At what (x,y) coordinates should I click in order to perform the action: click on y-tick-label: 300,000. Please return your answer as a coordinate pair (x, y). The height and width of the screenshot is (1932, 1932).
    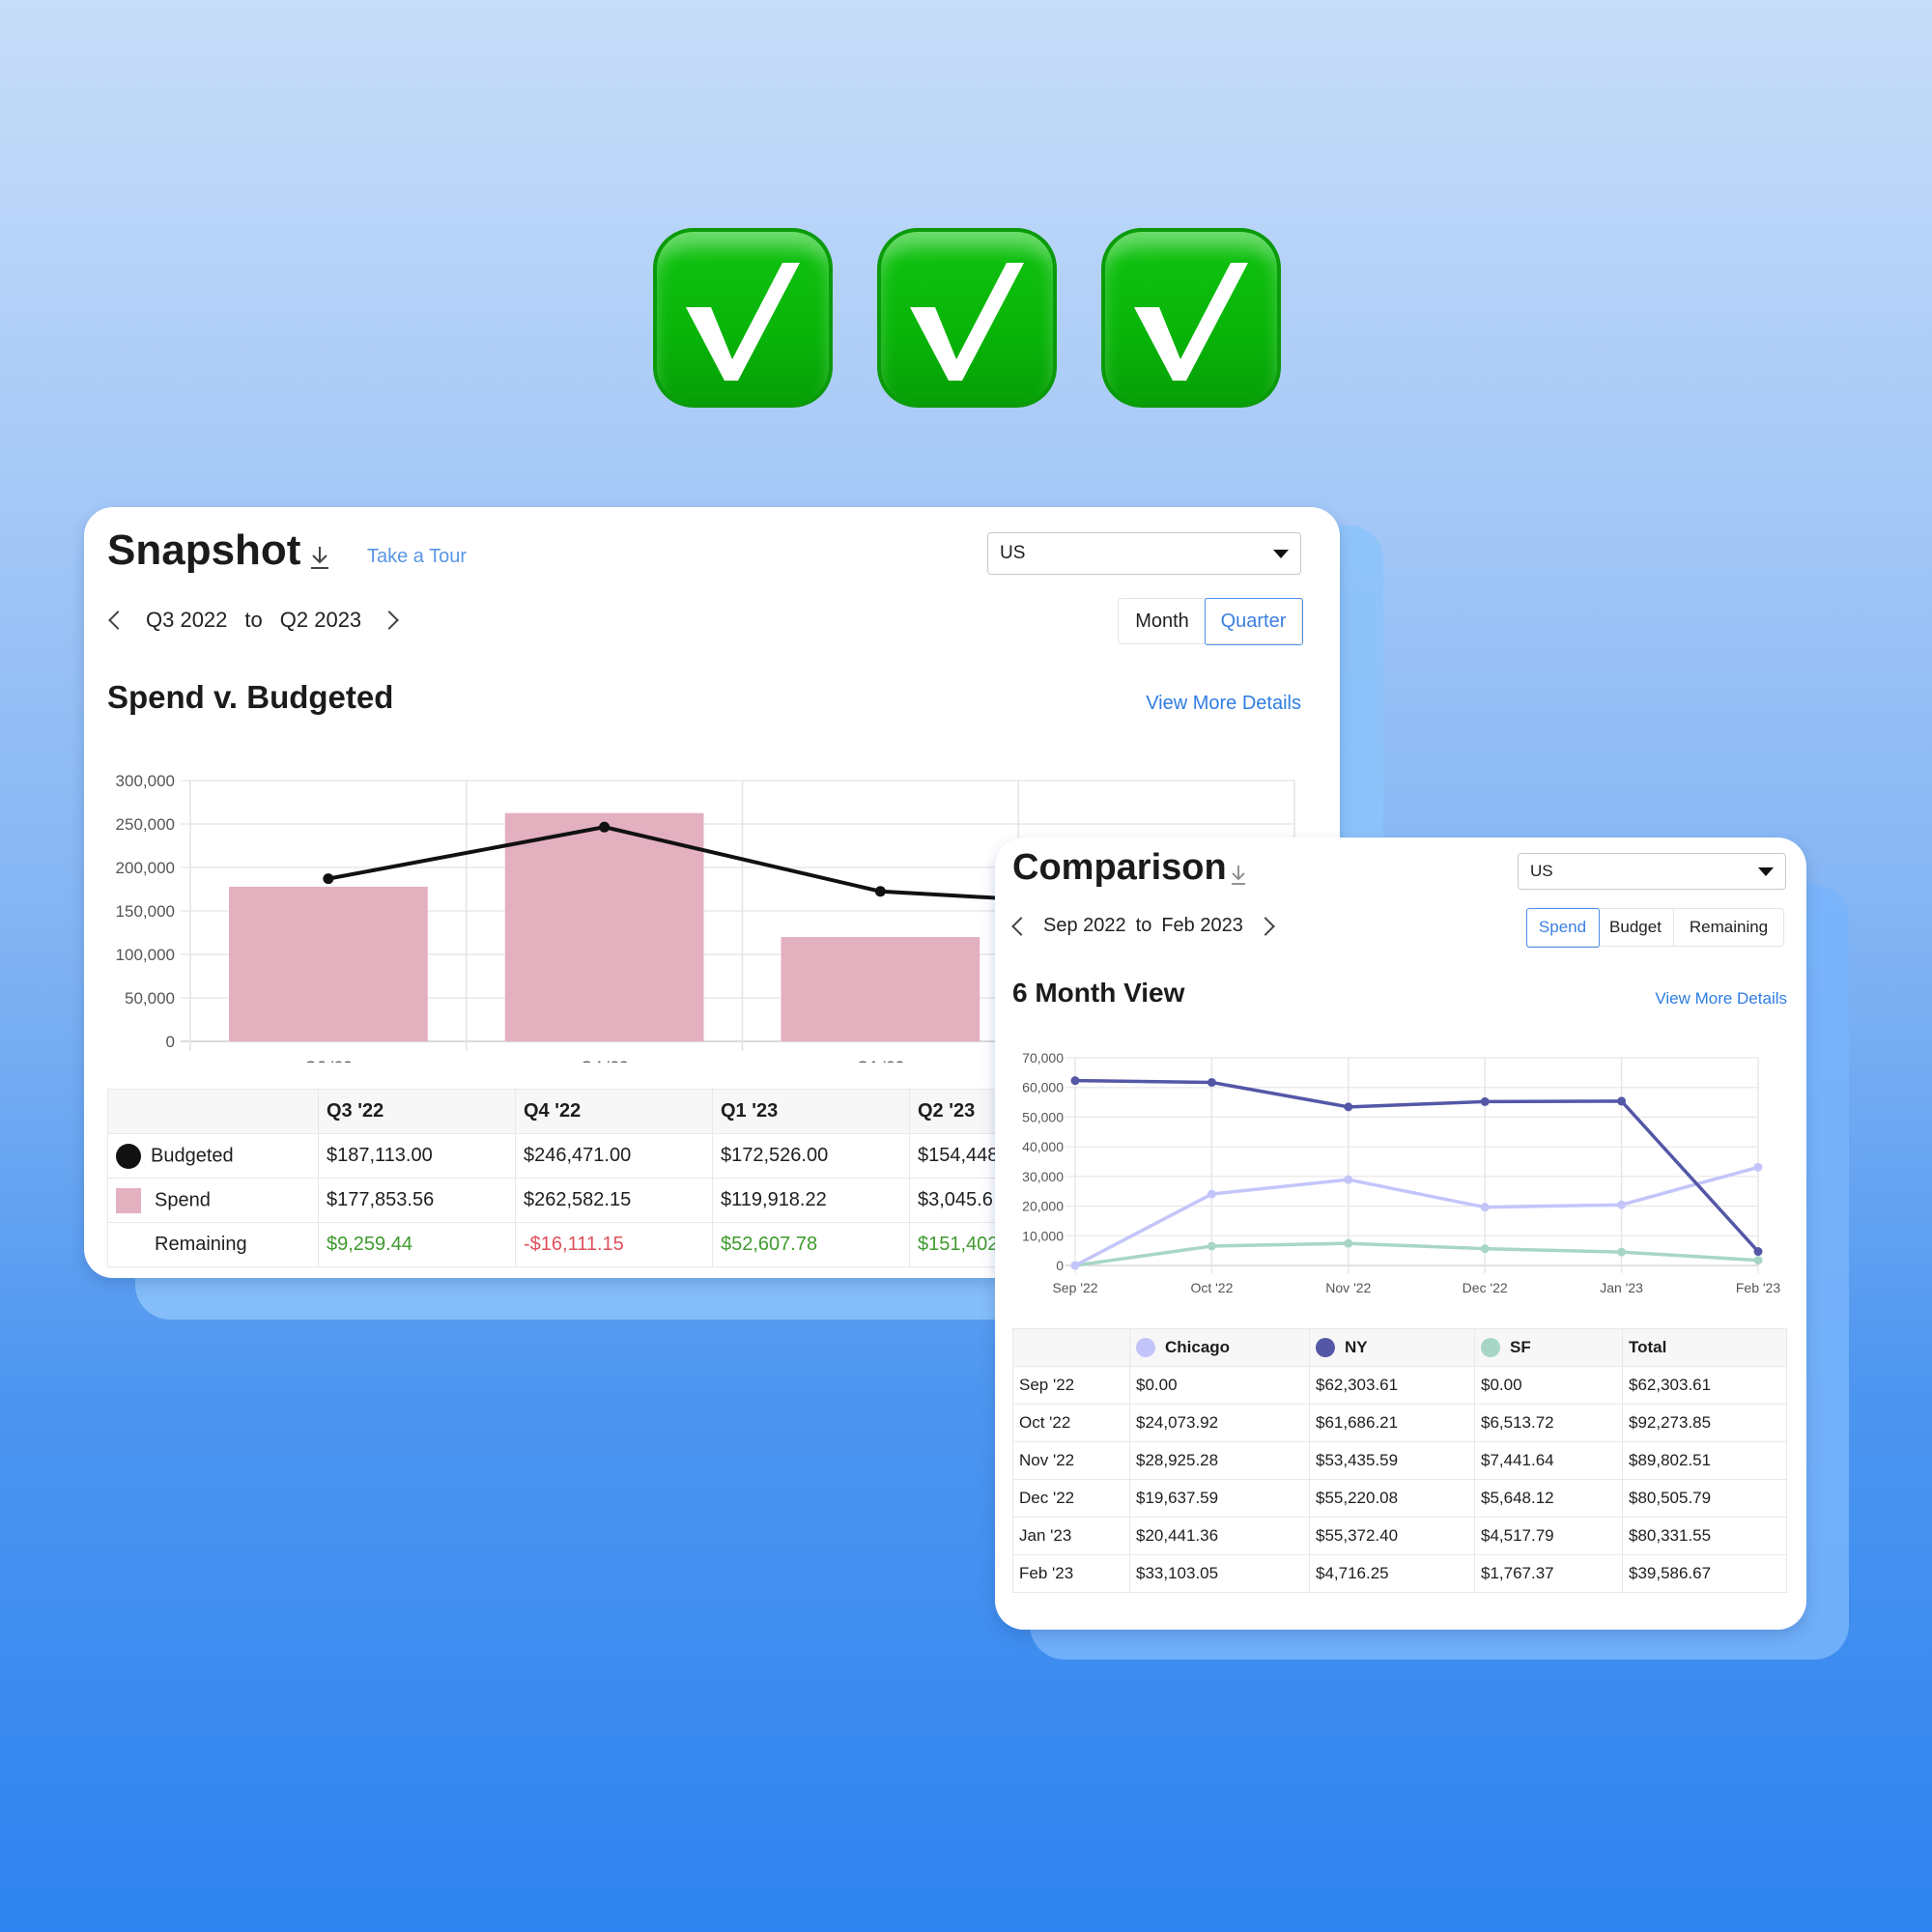
    Looking at the image, I should click on (145, 781).